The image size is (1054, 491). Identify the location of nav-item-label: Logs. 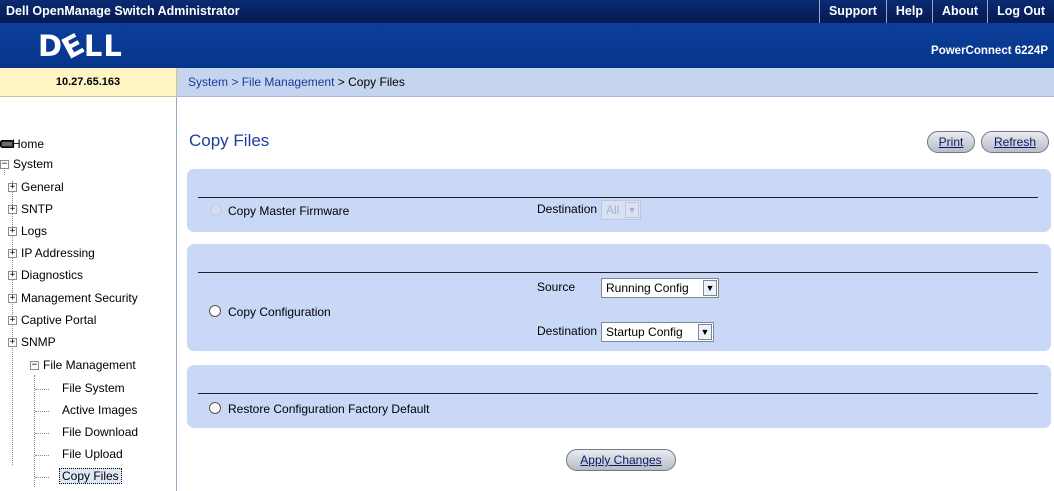
(34, 231).